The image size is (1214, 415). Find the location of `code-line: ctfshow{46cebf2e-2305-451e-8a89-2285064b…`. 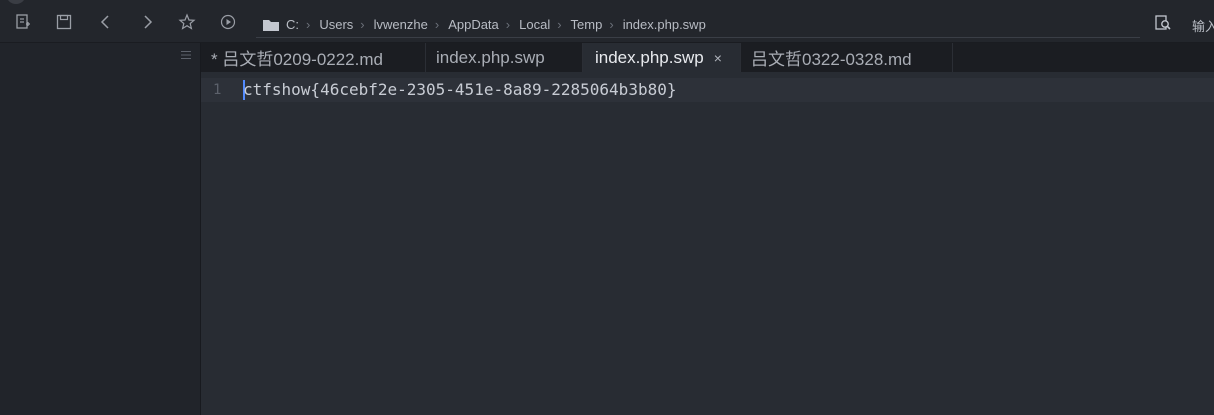

code-line: ctfshow{46cebf2e-2305-451e-8a89-2285064b… is located at coordinates (459, 90).